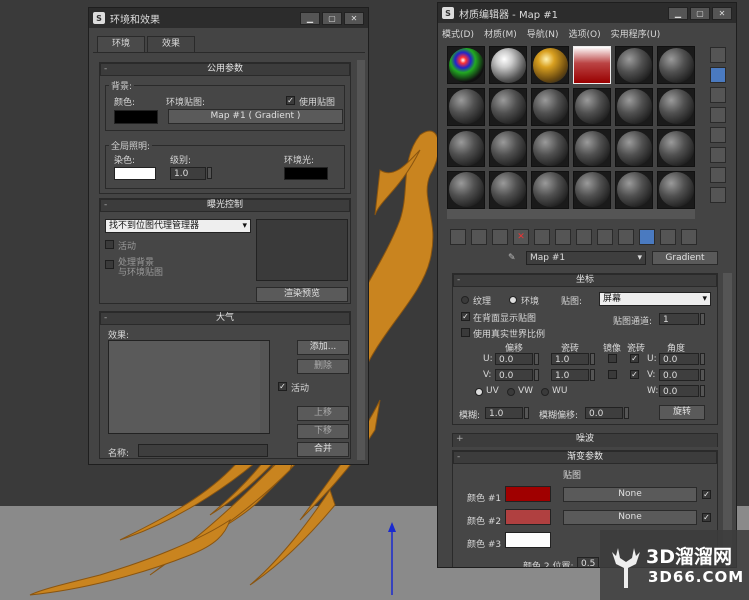 This screenshot has width=749, height=600. Describe the element at coordinates (702, 319) in the screenshot. I see `map-channel-spinner` at that location.